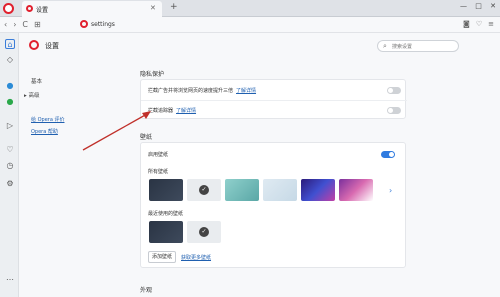 This screenshot has height=297, width=500. Describe the element at coordinates (424, 47) in the screenshot. I see `search-input` at that location.